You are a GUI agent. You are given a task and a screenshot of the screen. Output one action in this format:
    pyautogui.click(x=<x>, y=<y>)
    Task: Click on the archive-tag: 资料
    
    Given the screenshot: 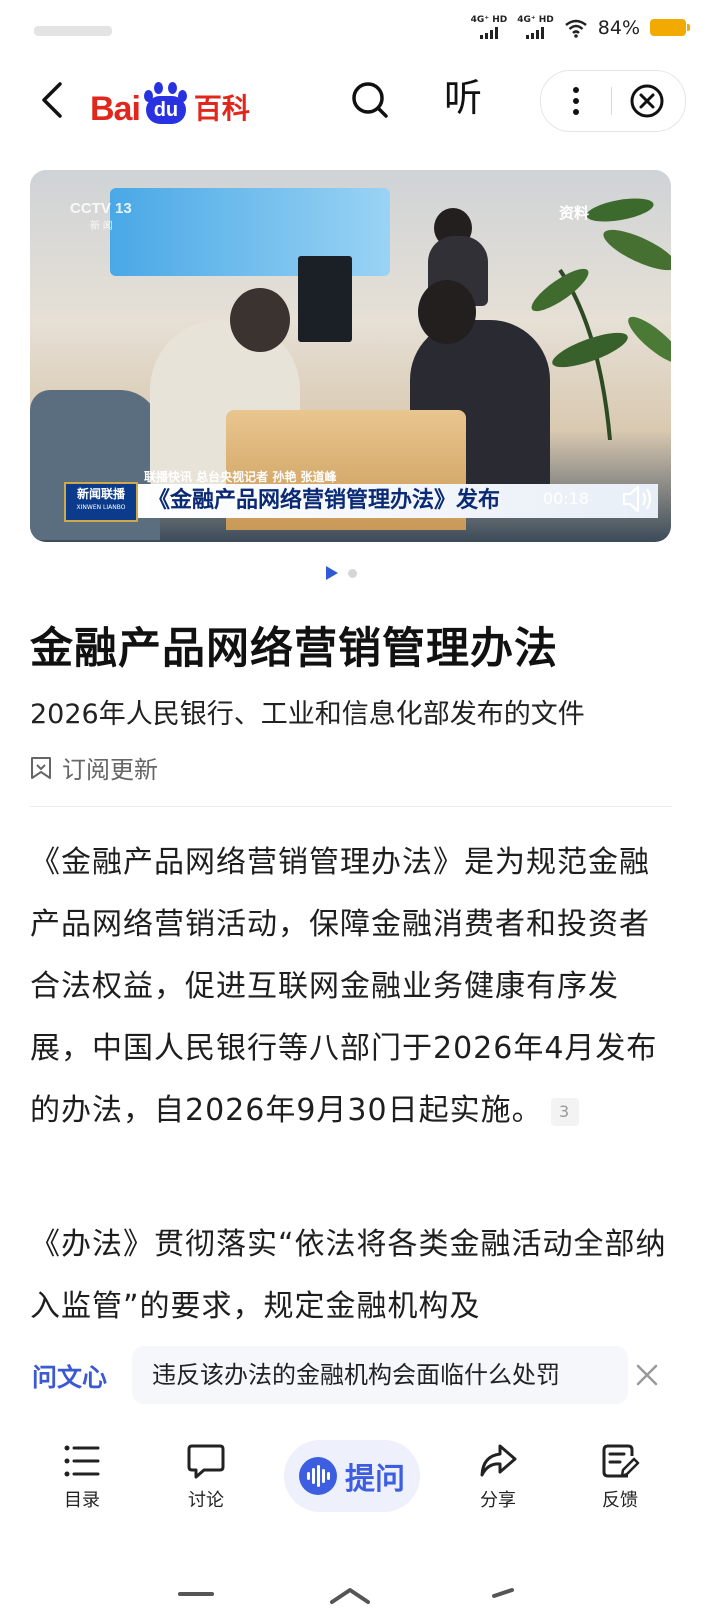 What is the action you would take?
    pyautogui.click(x=573, y=213)
    